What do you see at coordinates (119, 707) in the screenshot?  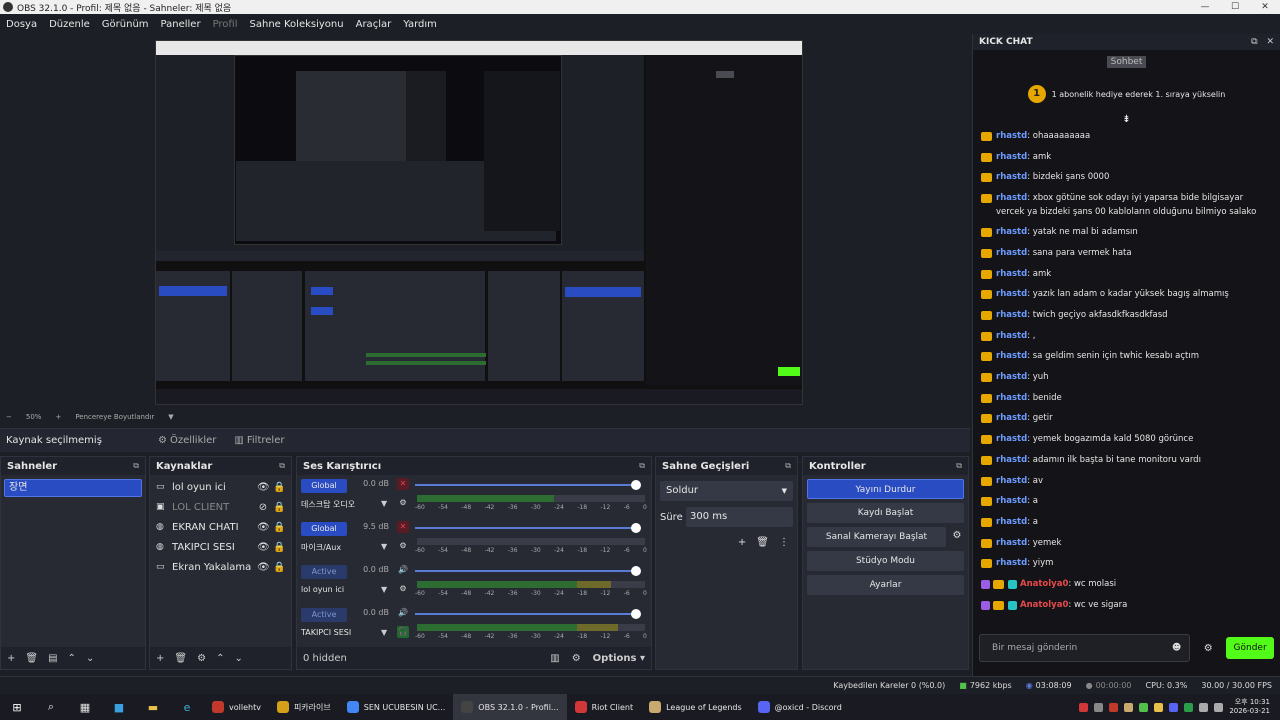 I see `app-icon: ■` at bounding box center [119, 707].